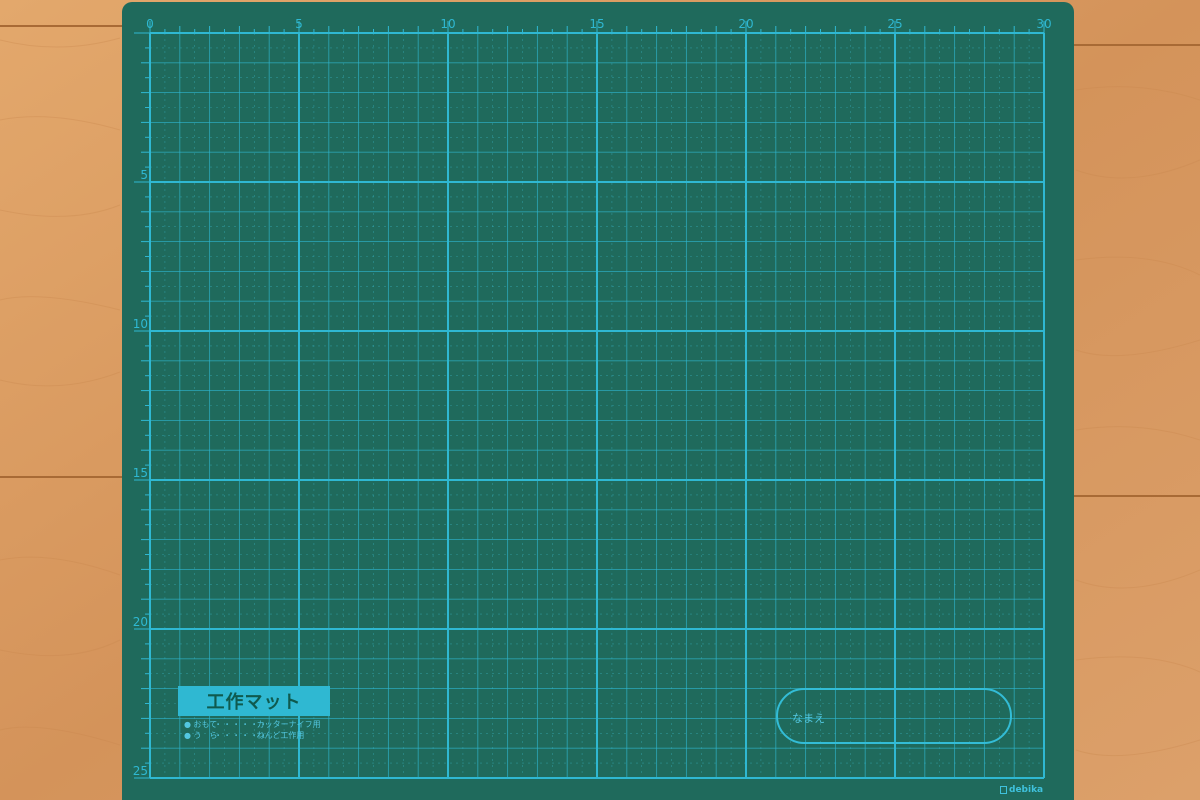  I want to click on brand-logo: debika, so click(1021, 790).